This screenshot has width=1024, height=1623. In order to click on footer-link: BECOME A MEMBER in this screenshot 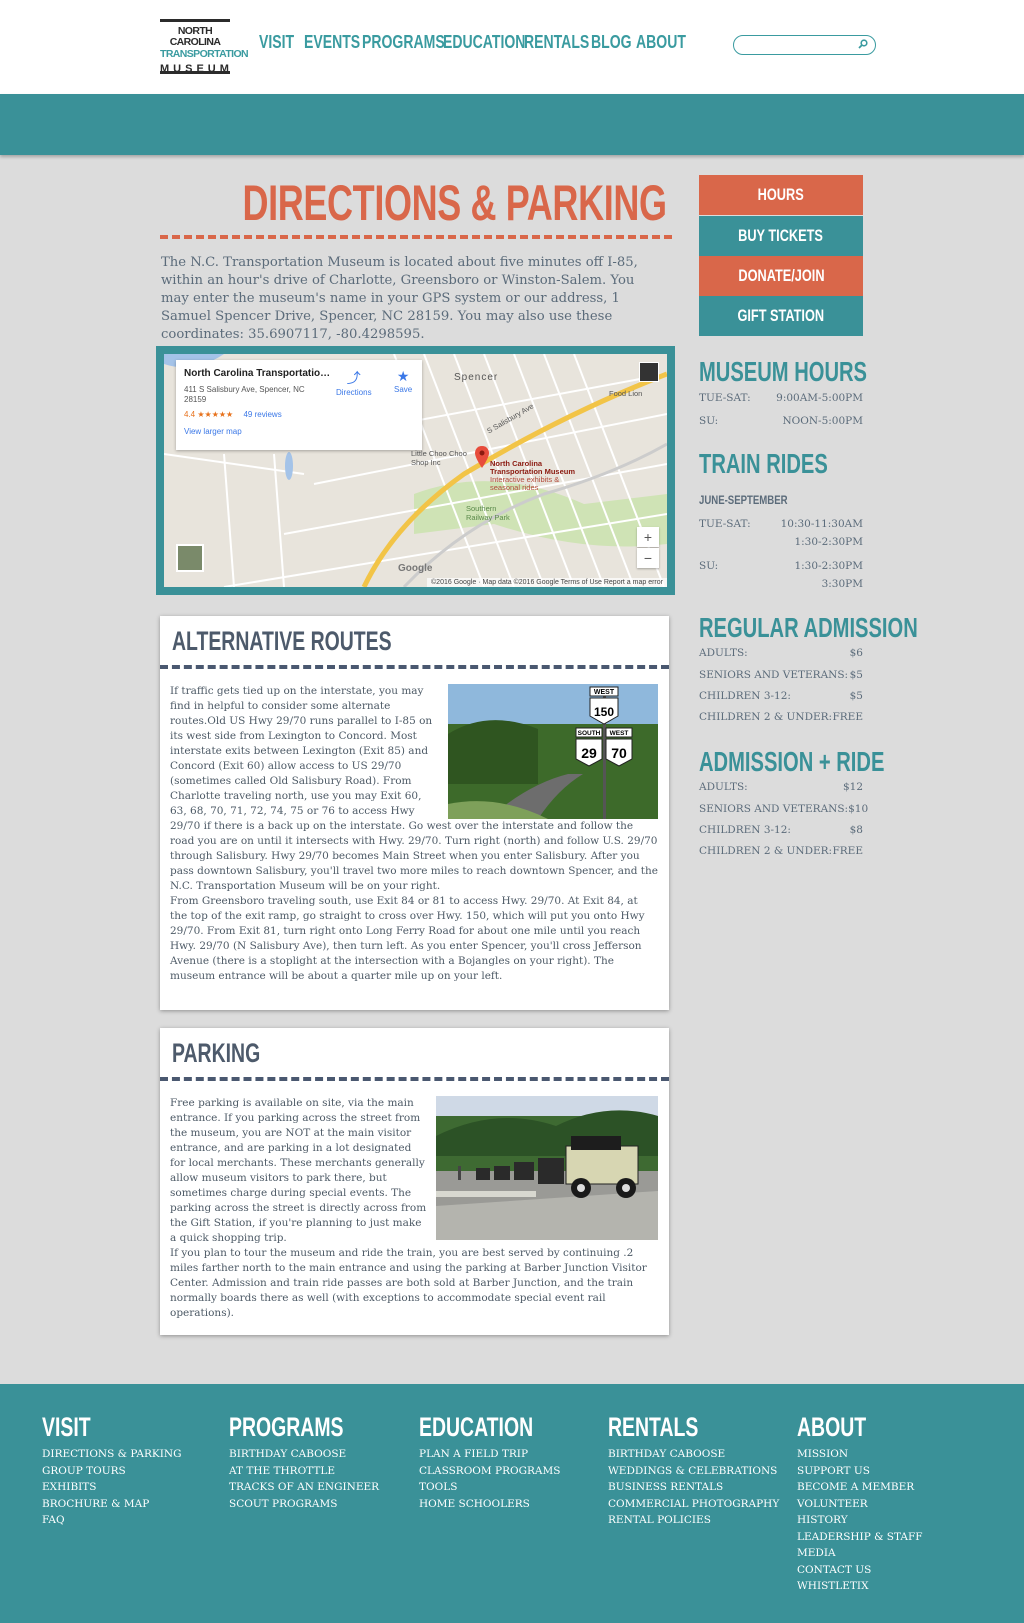, I will do `click(860, 1487)`.